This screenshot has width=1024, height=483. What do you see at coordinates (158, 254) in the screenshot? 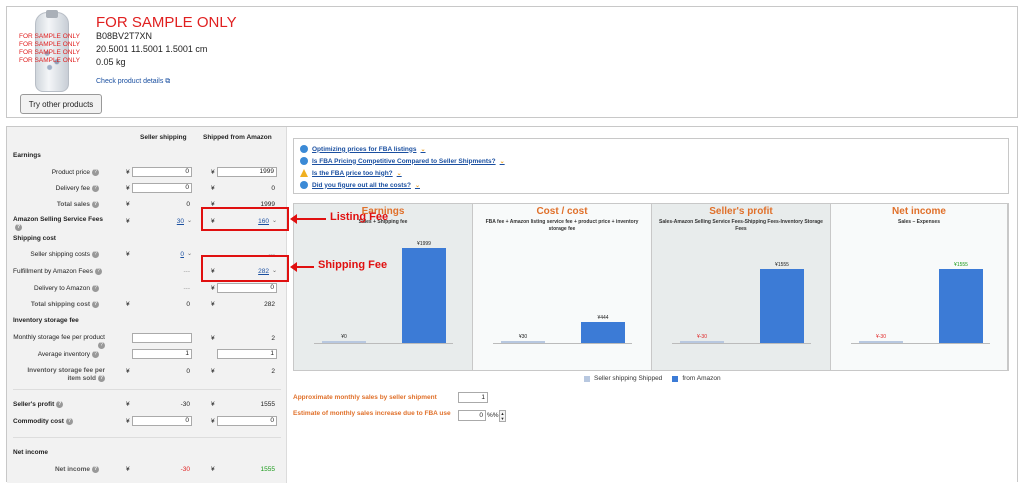
I see `seller-shipping-seller-link: 0` at bounding box center [158, 254].